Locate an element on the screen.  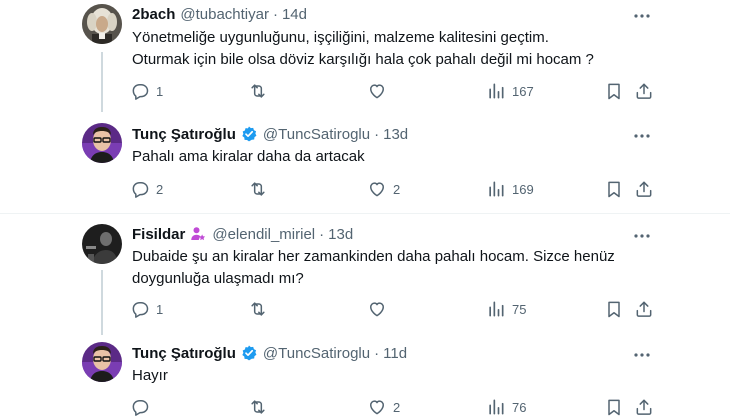
action-bar: 2 76 is located at coordinates (395, 407).